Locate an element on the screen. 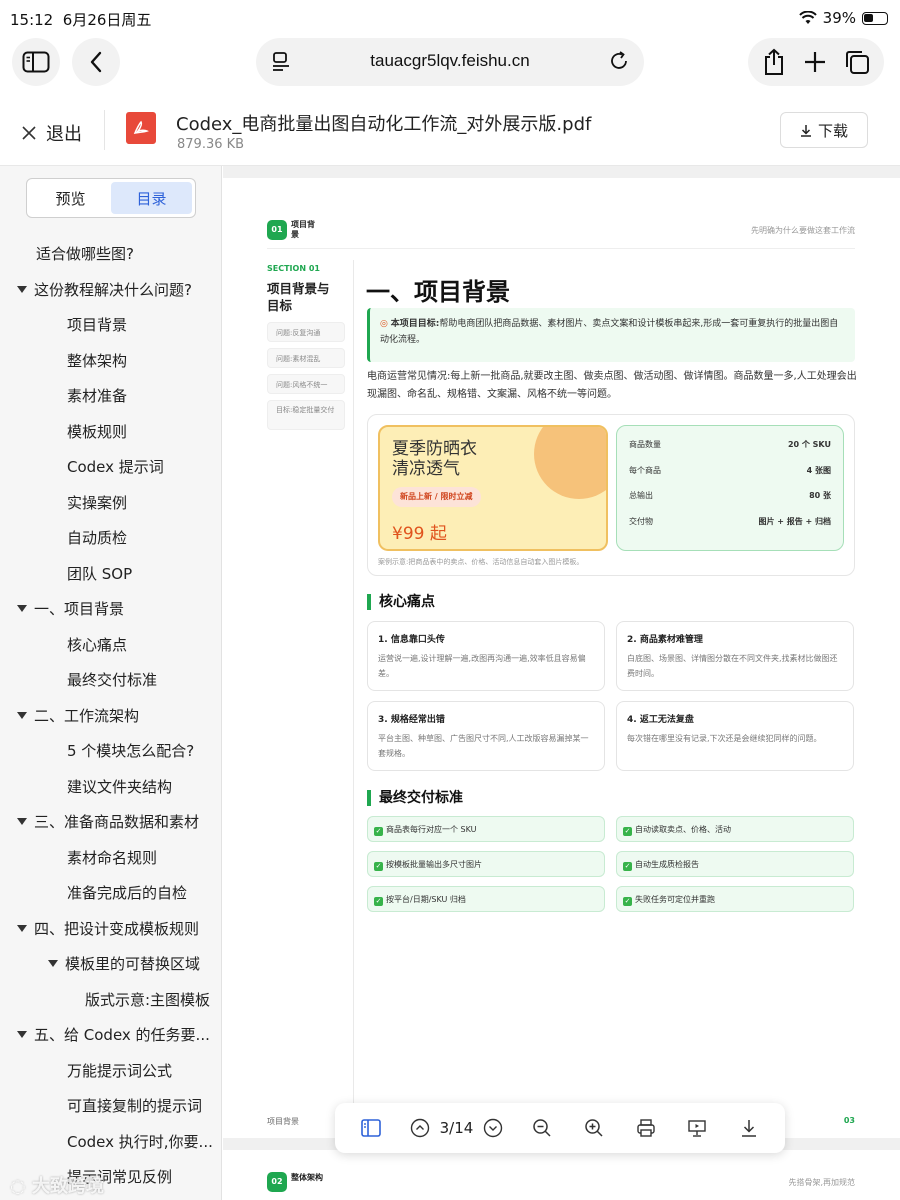  outline-item: 整体架构 is located at coordinates (111, 361).